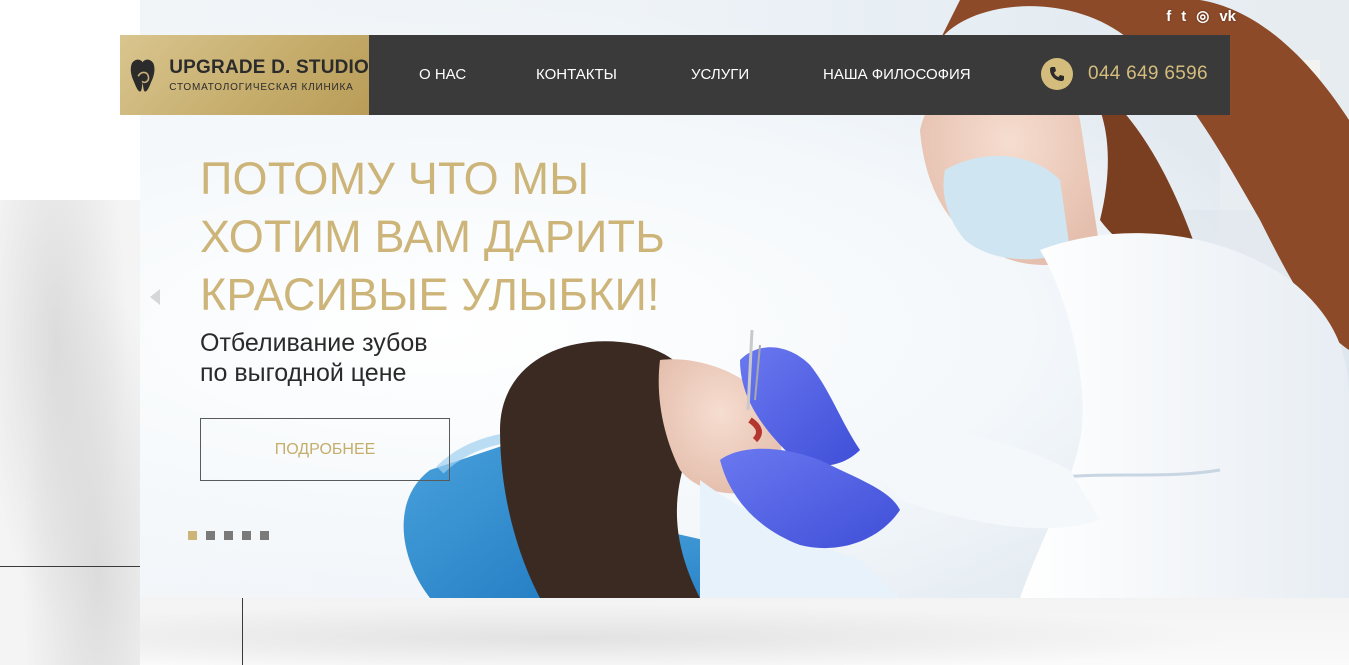 Image resolution: width=1349 pixels, height=665 pixels. Describe the element at coordinates (314, 343) in the screenshot. I see `subline-line-1: Отбеливание зубов` at that location.